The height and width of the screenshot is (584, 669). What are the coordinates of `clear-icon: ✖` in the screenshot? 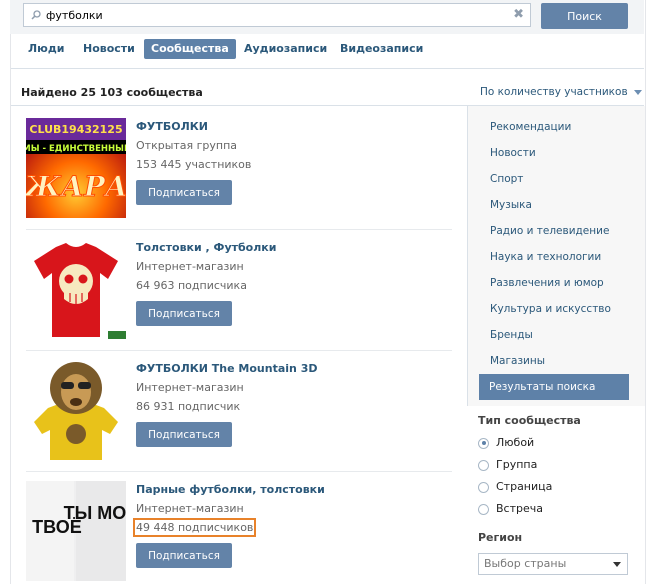 It's located at (518, 14).